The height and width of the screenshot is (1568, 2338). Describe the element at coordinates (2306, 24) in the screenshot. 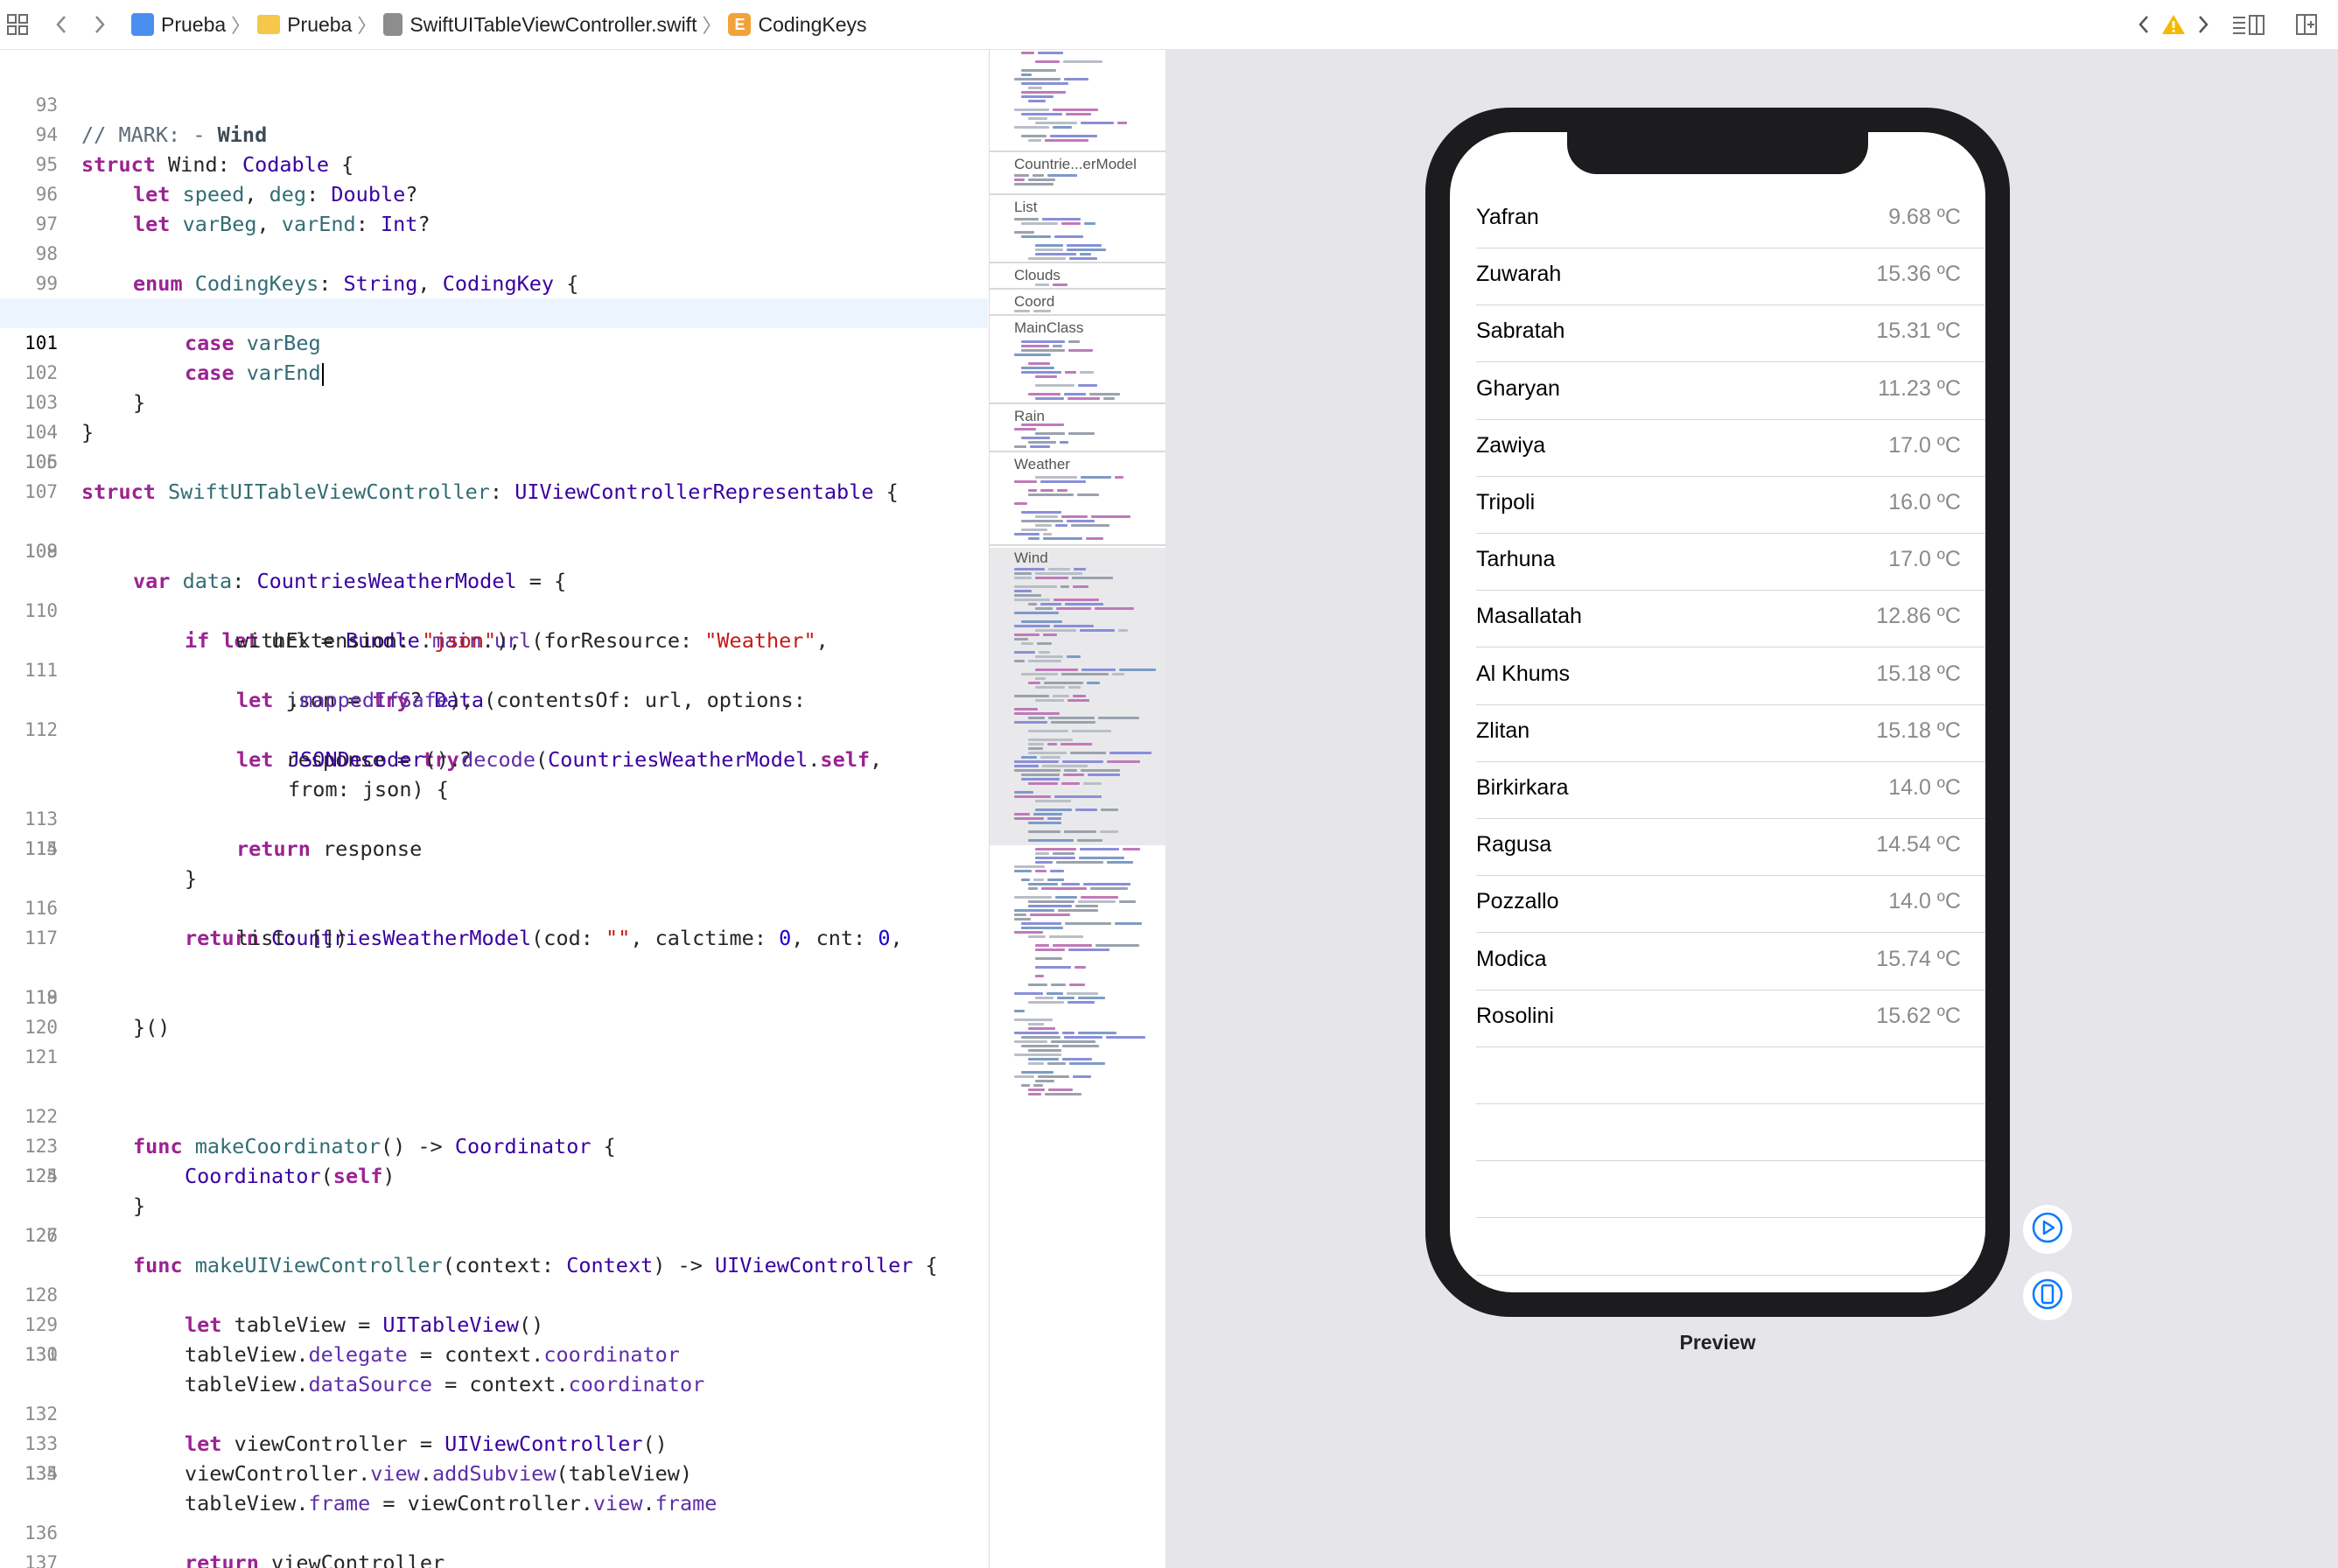

I see `add-editor-icon` at that location.